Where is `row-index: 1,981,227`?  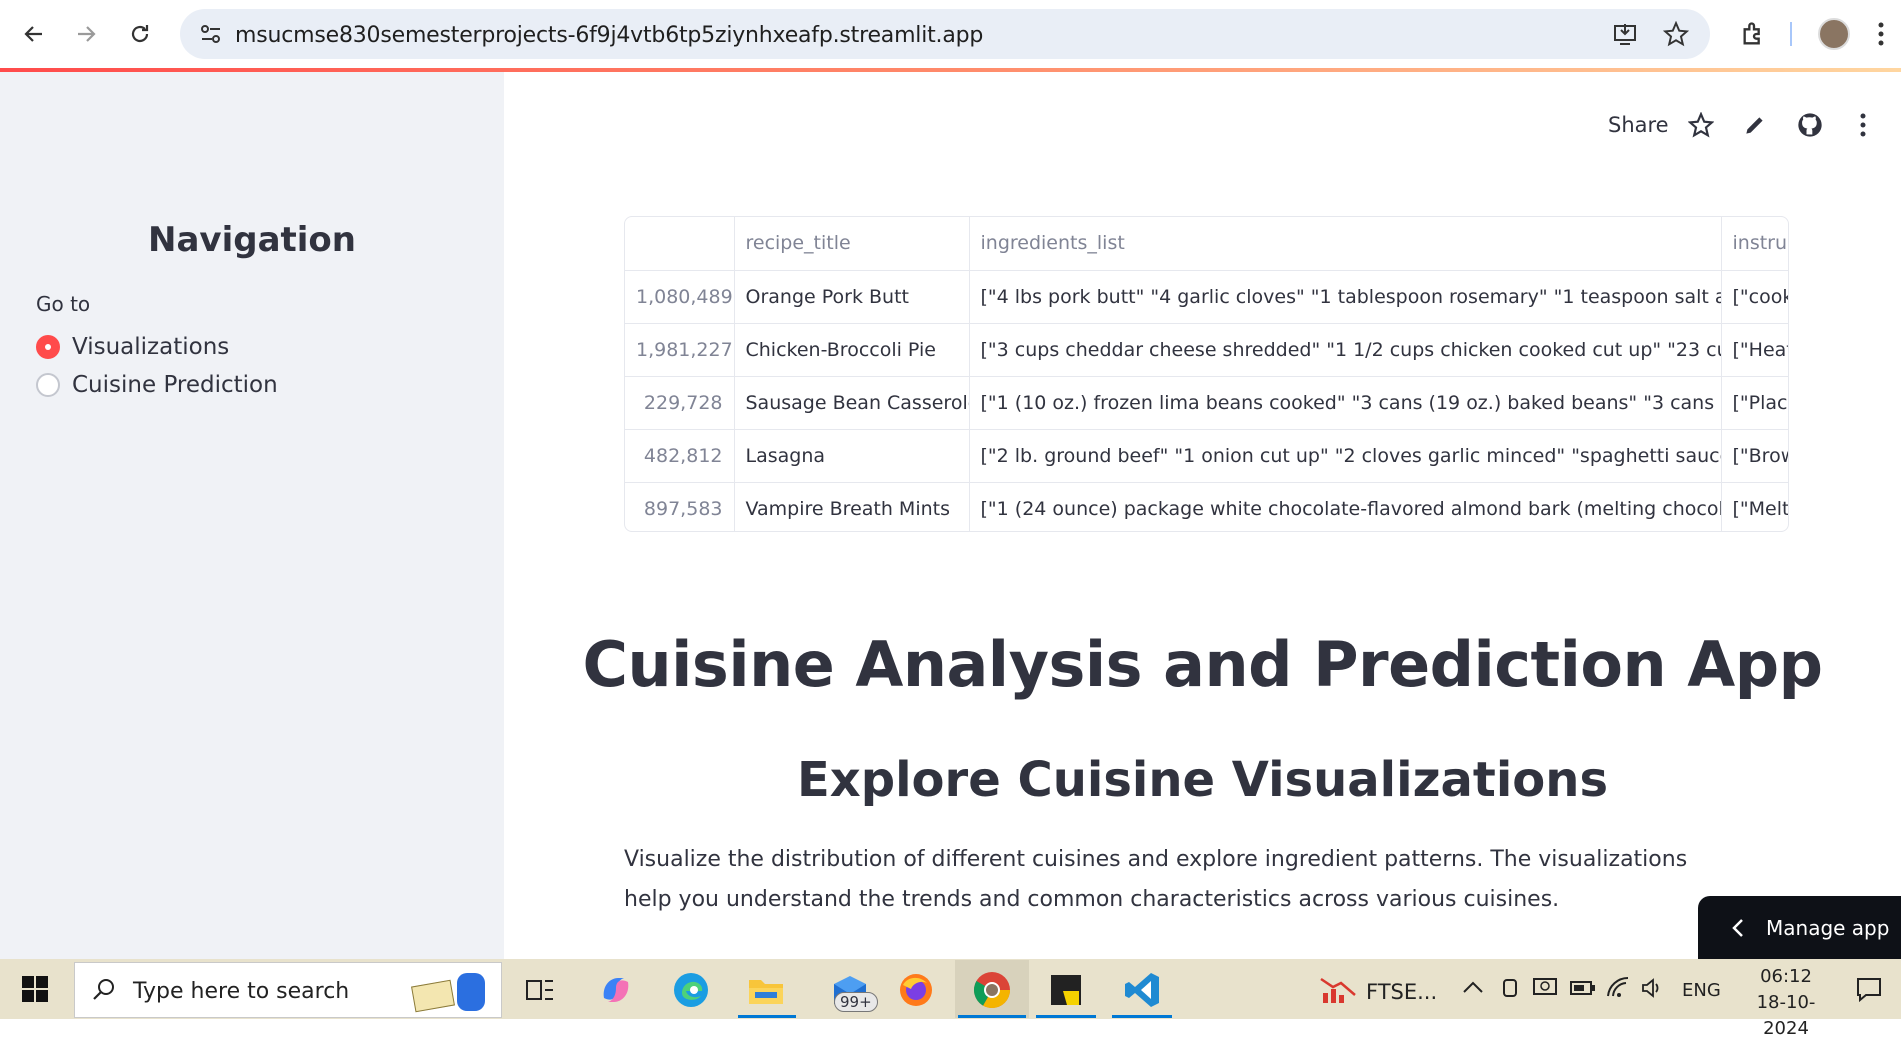
row-index: 1,981,227 is located at coordinates (680, 350).